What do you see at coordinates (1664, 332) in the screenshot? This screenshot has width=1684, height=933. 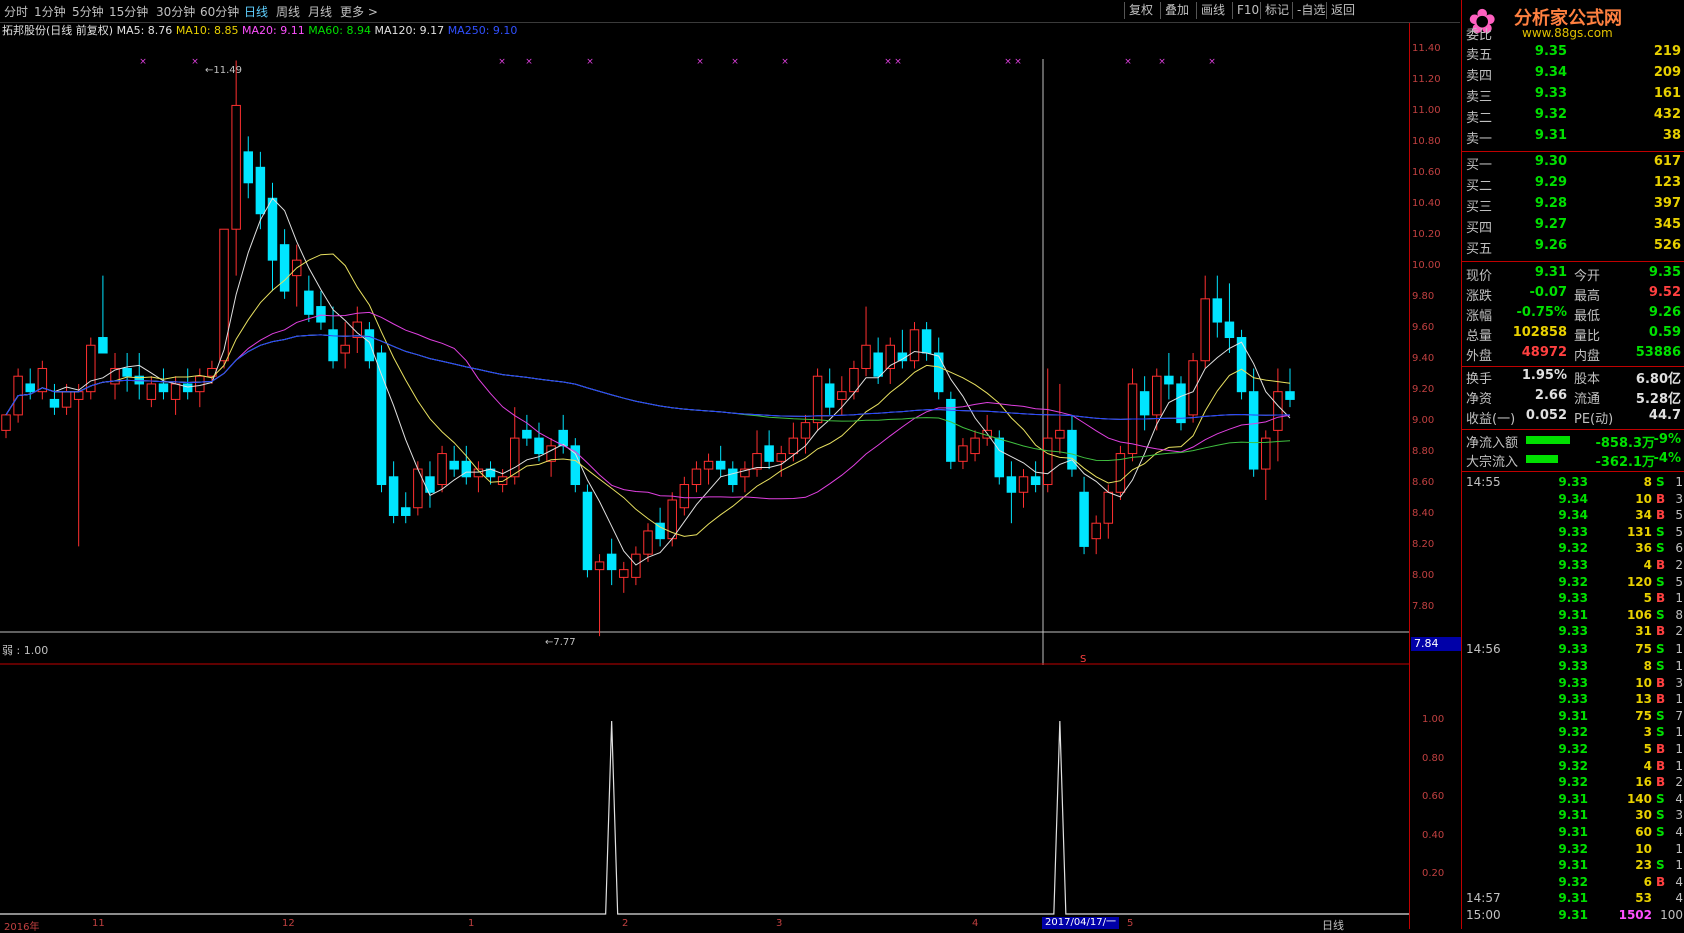 I see `quote-value-2: 0.59` at bounding box center [1664, 332].